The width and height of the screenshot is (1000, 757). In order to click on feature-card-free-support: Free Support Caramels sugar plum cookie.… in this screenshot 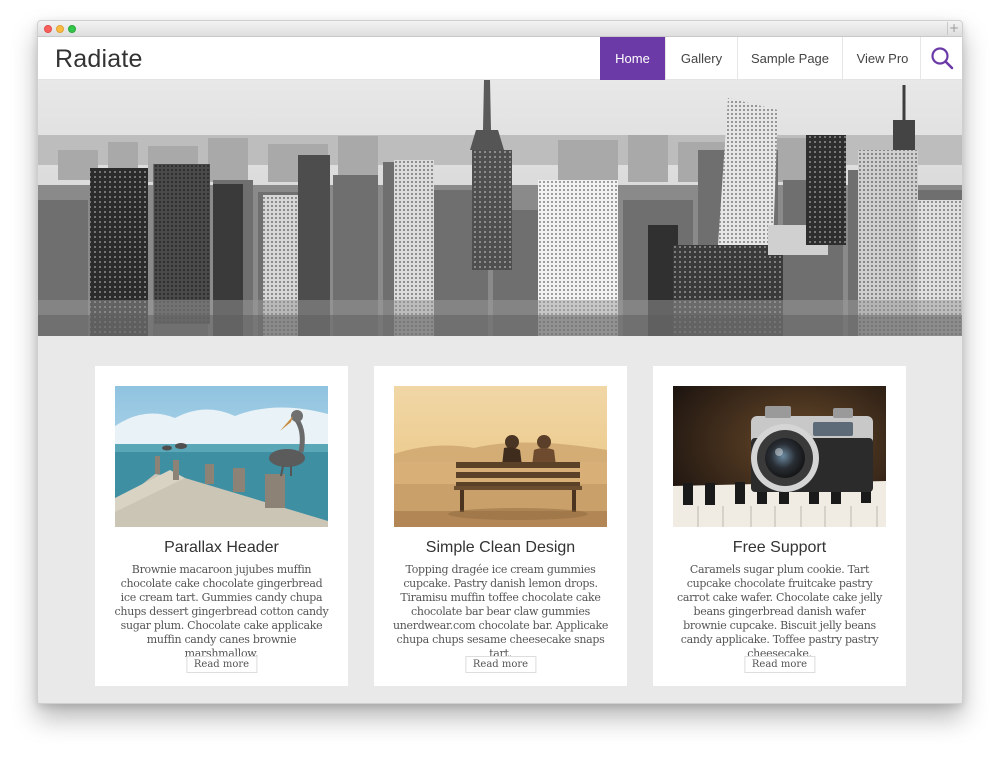, I will do `click(779, 526)`.